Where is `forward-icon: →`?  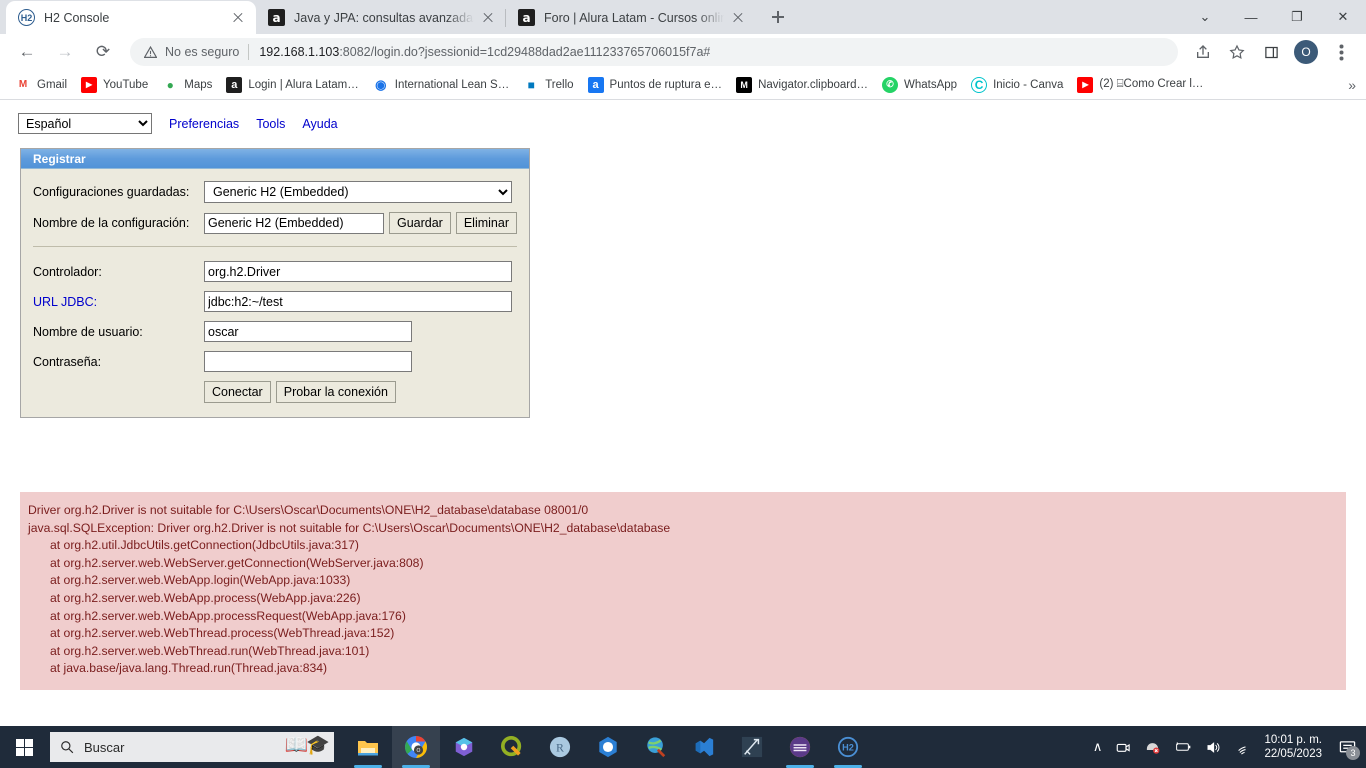
forward-icon: → is located at coordinates (65, 52).